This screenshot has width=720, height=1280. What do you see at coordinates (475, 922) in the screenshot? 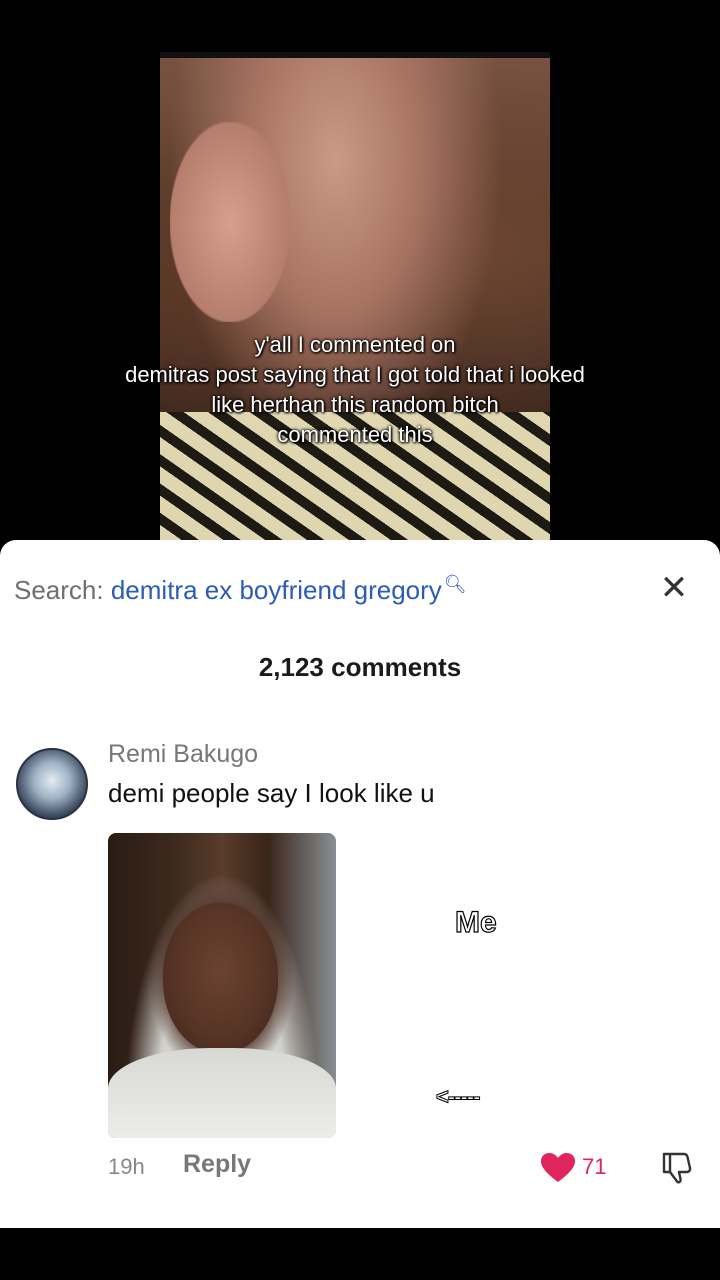
I see `overlay-text-me: Me` at bounding box center [475, 922].